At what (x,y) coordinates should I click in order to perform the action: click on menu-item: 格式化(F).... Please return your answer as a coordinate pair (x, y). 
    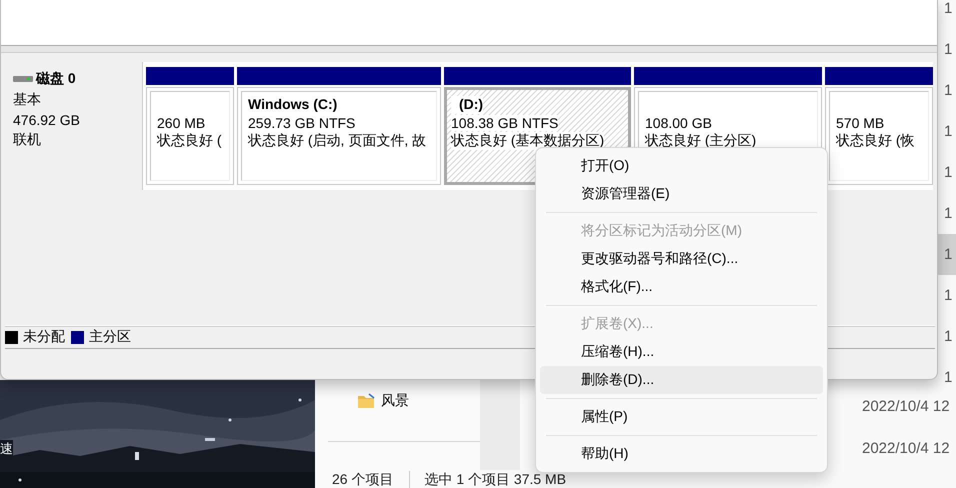
    Looking at the image, I should click on (681, 287).